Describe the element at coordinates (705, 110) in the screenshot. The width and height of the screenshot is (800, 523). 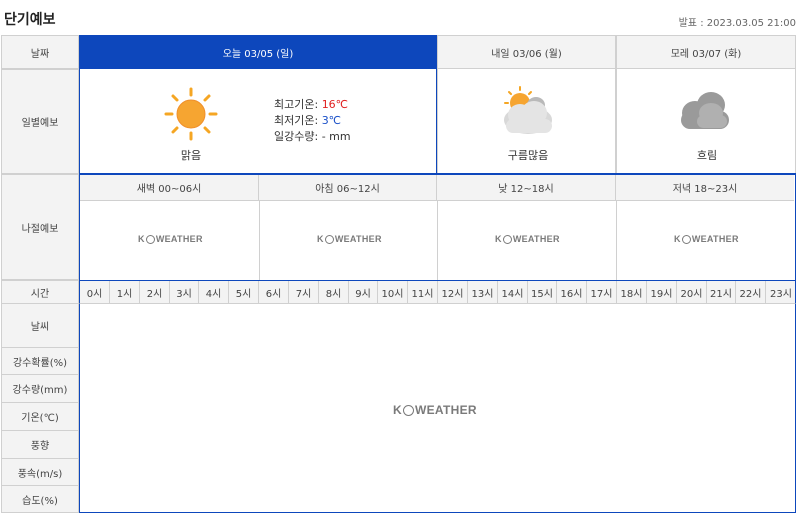
I see `cloudy-icon` at that location.